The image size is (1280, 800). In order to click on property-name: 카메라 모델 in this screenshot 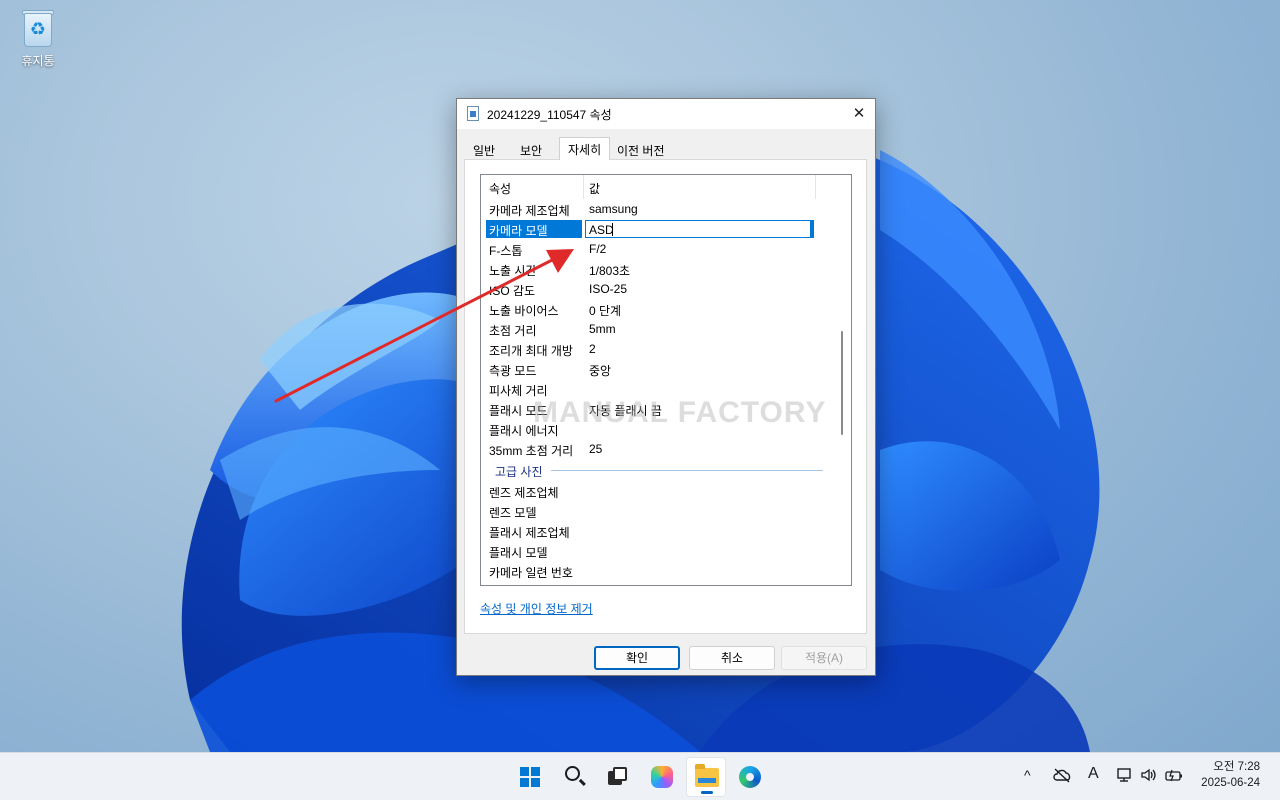, I will do `click(518, 231)`.